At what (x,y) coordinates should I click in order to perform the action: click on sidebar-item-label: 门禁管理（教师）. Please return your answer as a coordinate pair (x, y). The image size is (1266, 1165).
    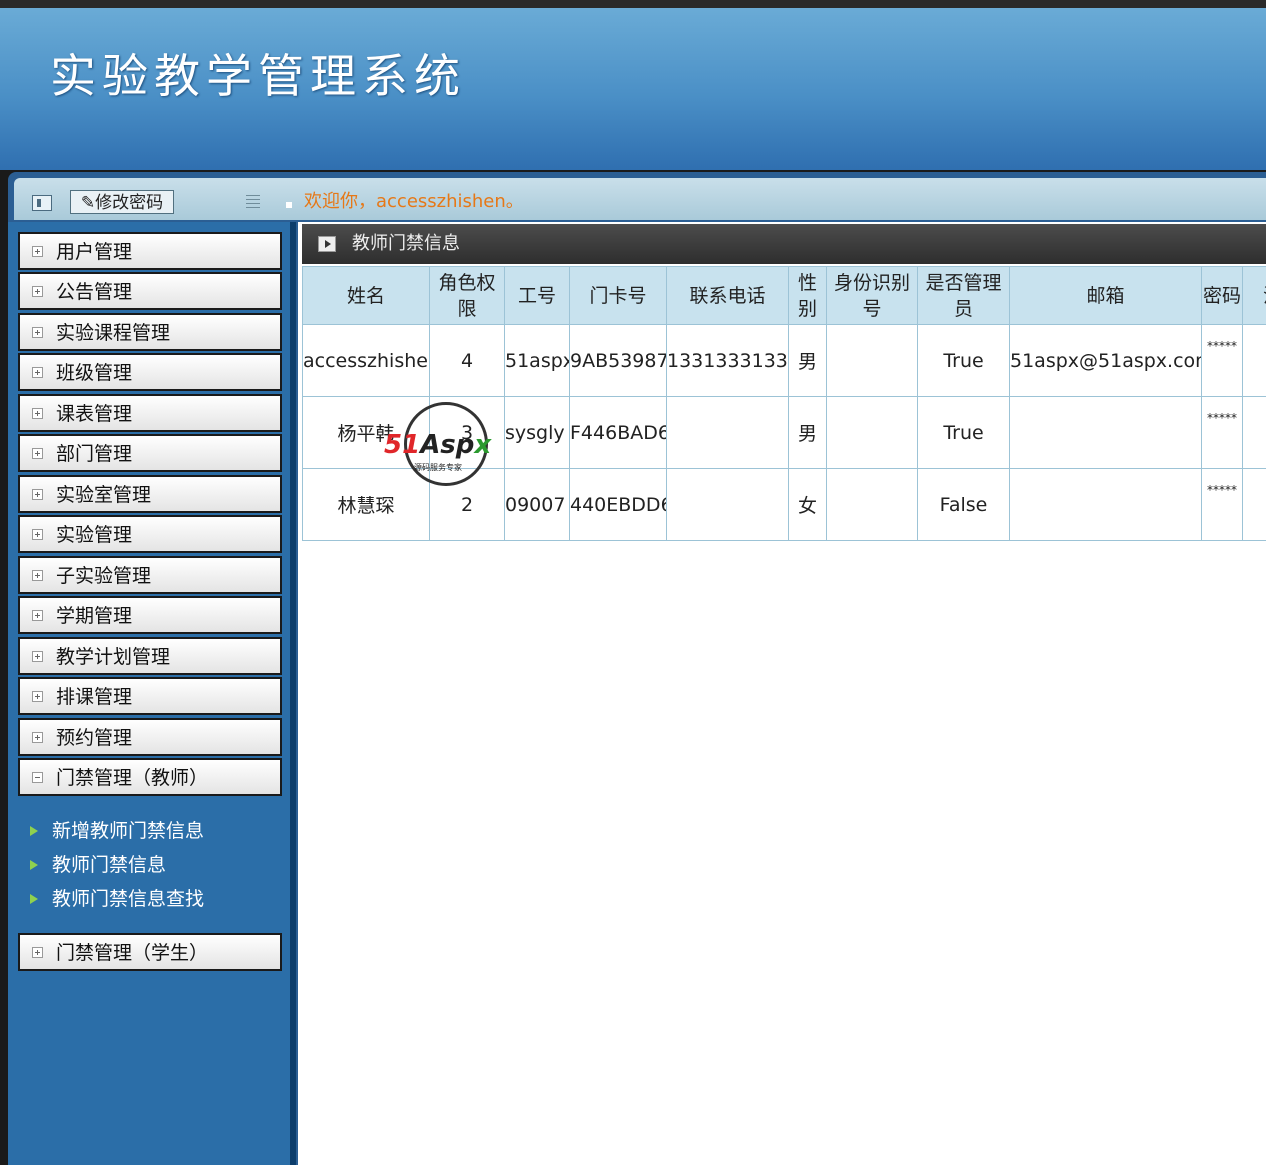
    Looking at the image, I should click on (132, 778).